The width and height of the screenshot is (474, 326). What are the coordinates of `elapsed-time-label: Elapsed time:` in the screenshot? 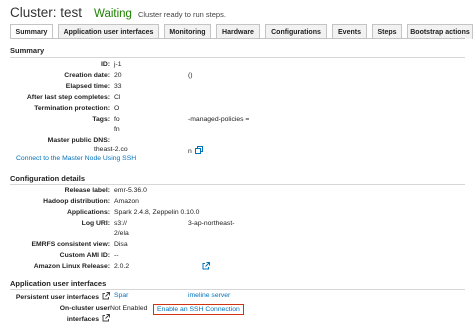 It's located at (87, 86).